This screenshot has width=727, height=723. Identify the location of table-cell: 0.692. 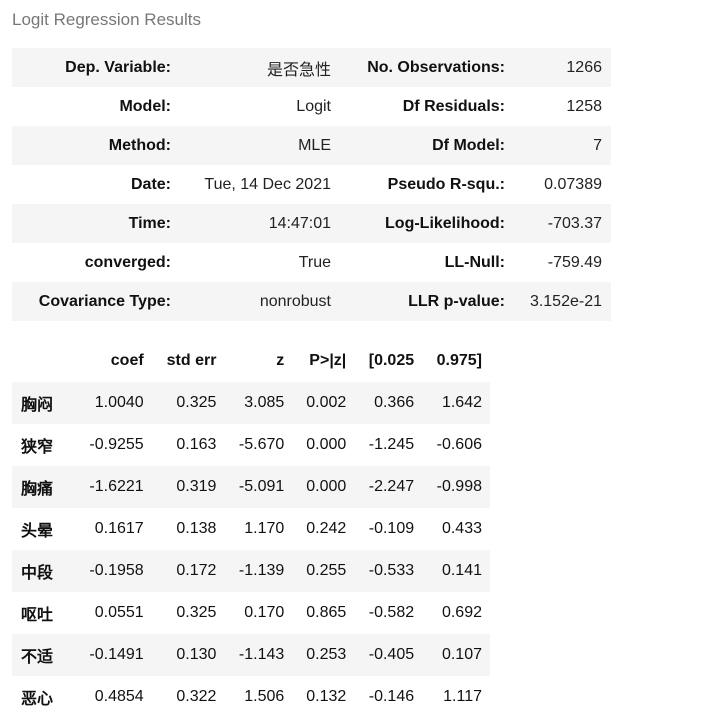
(461, 612).